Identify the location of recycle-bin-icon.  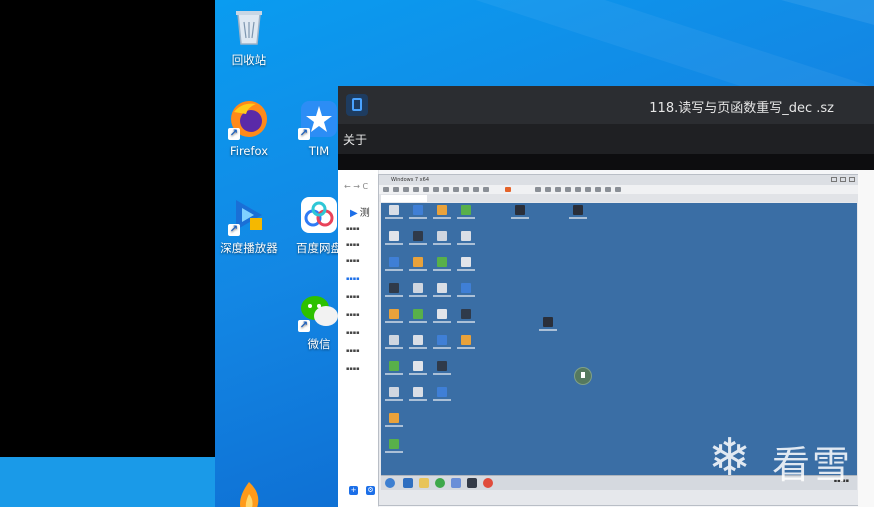
(249, 27).